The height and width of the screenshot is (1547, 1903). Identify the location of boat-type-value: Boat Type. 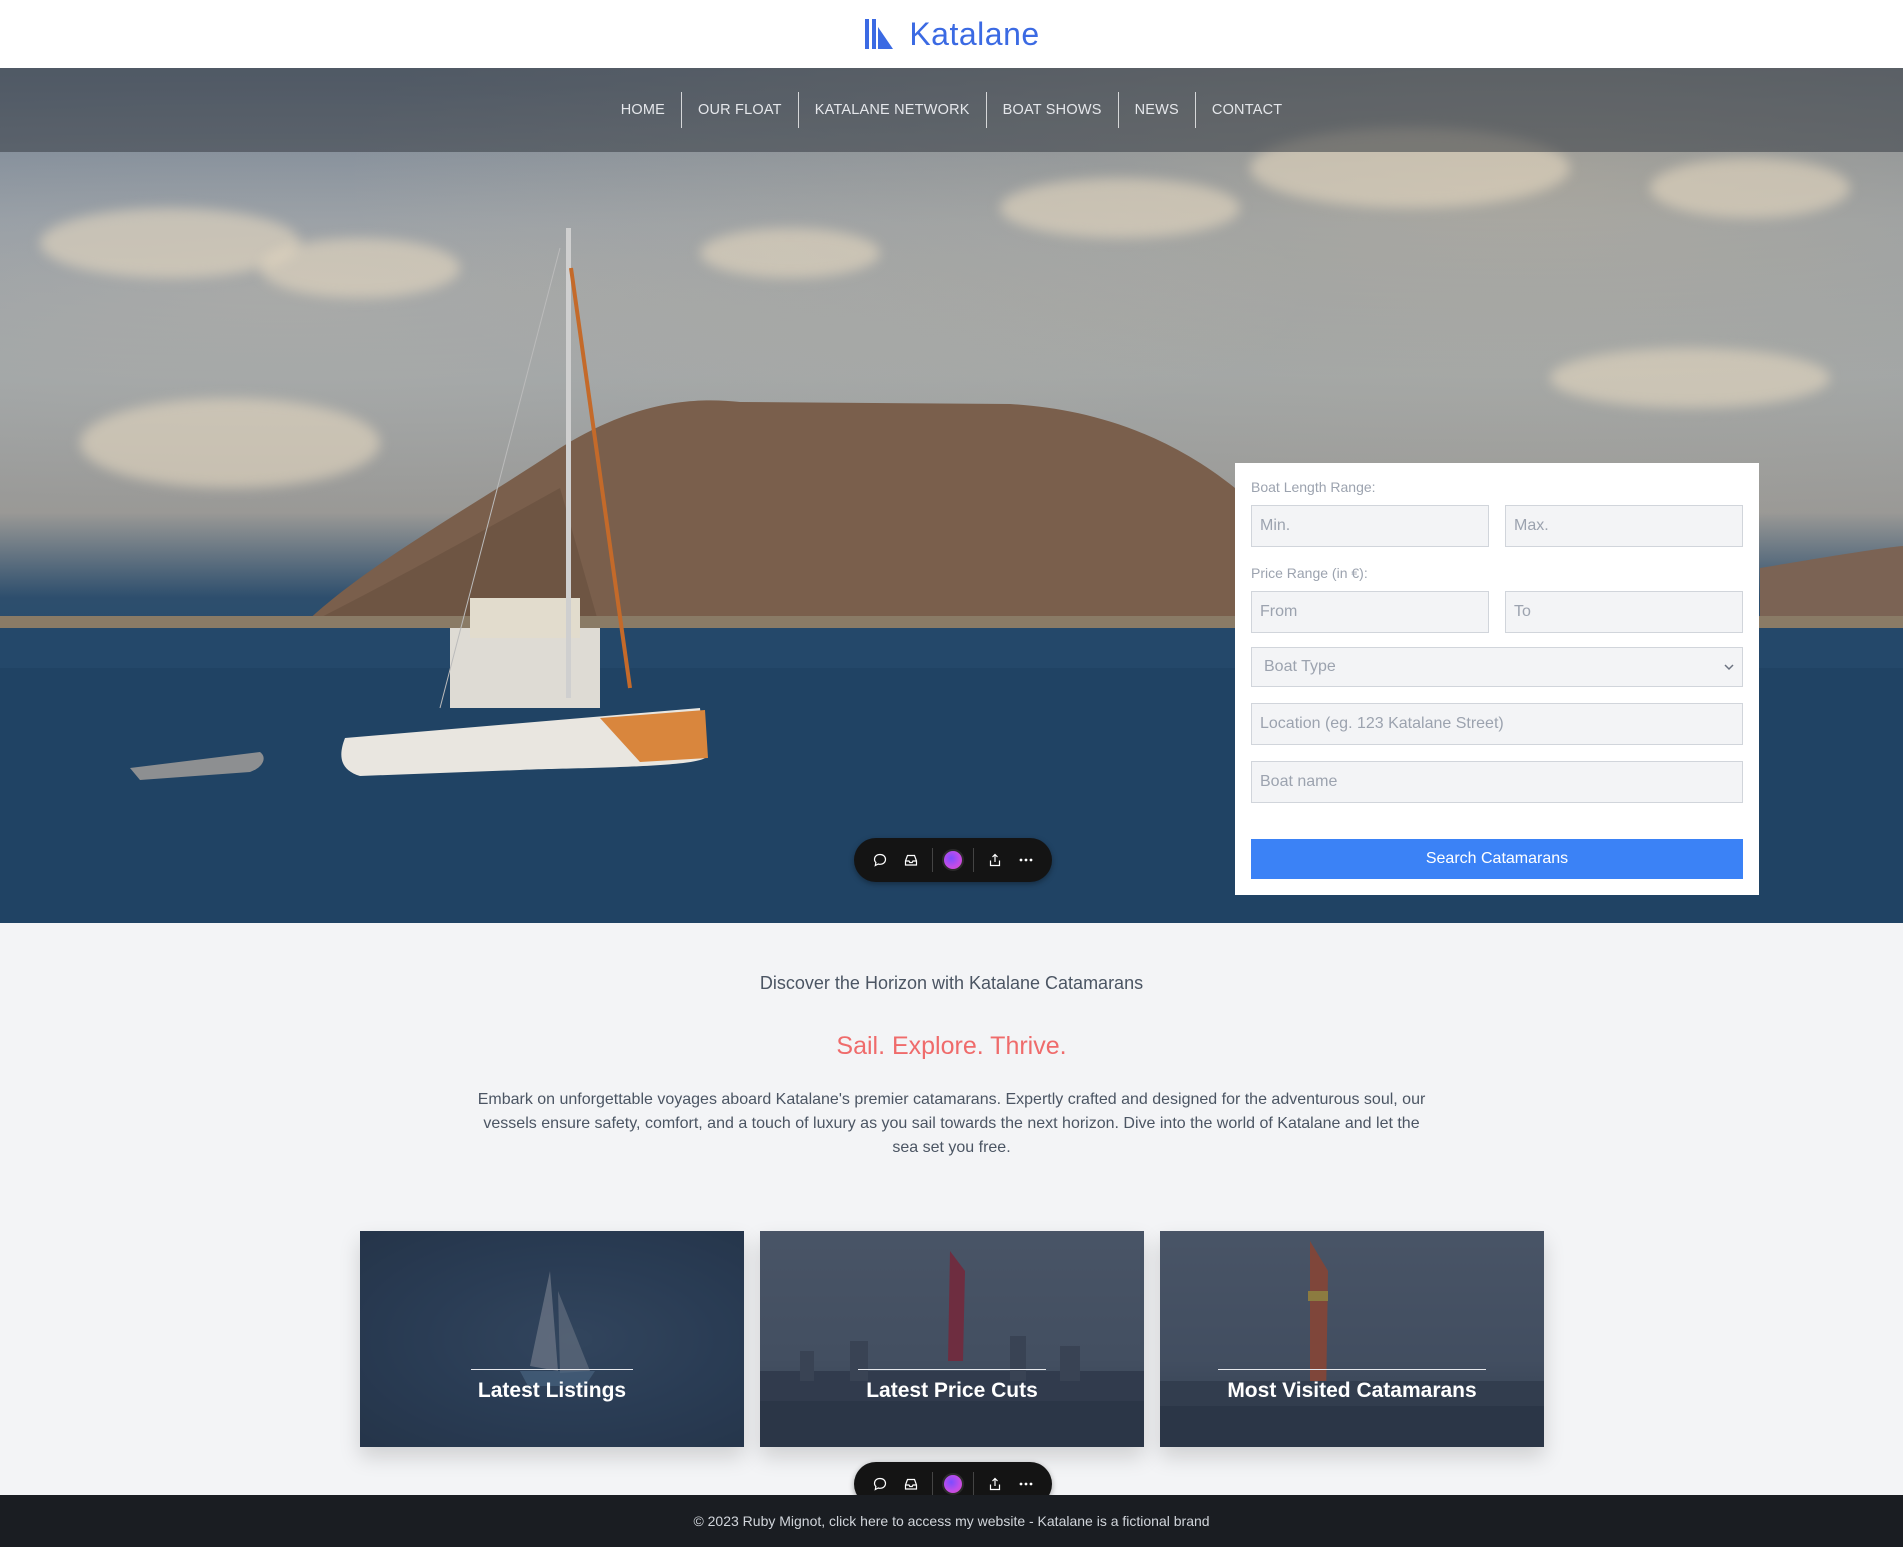
(1300, 666).